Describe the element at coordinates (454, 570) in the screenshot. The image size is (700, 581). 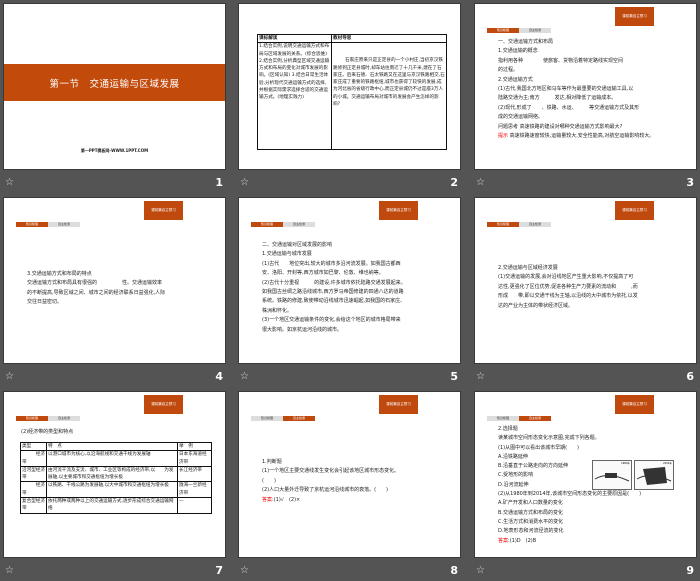
I see `slide-number: 8` at that location.